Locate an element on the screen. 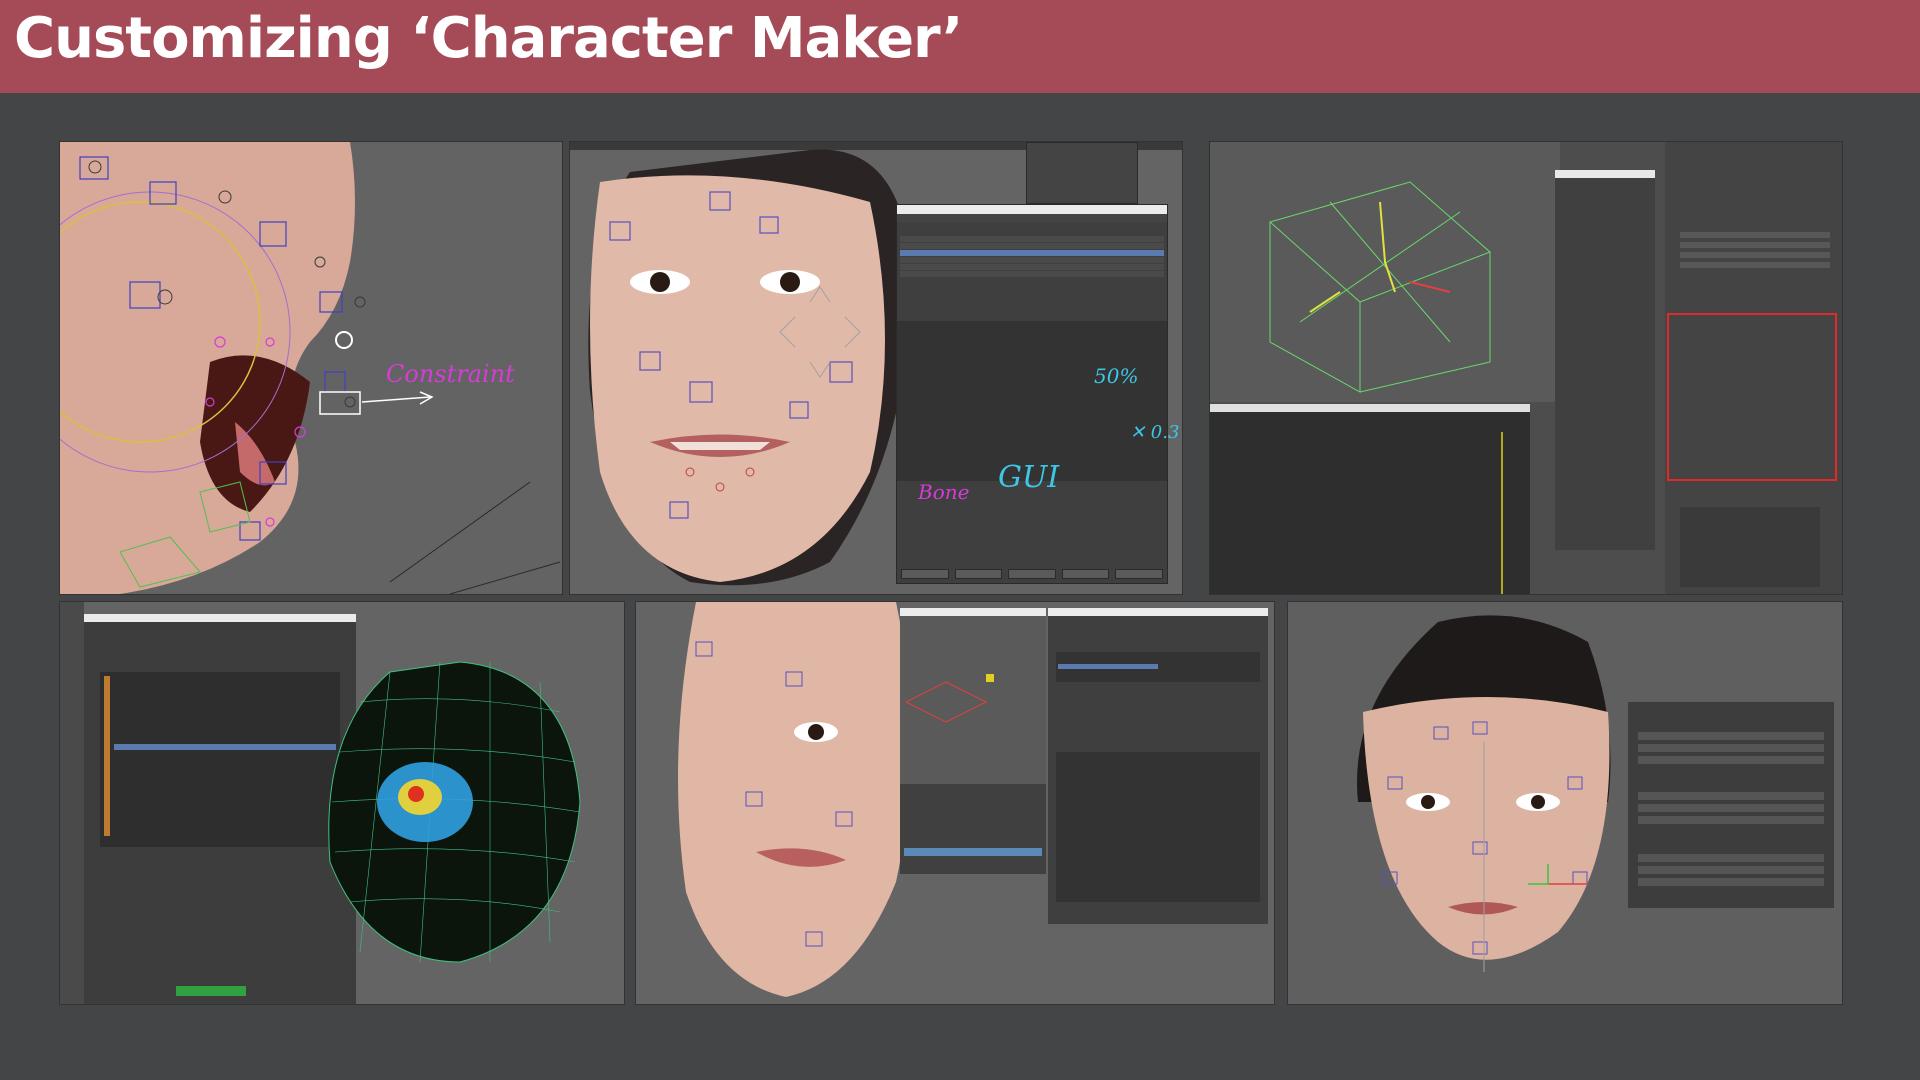 Image resolution: width=1920 pixels, height=1080 pixels. screenshot-skin-weights is located at coordinates (342, 803).